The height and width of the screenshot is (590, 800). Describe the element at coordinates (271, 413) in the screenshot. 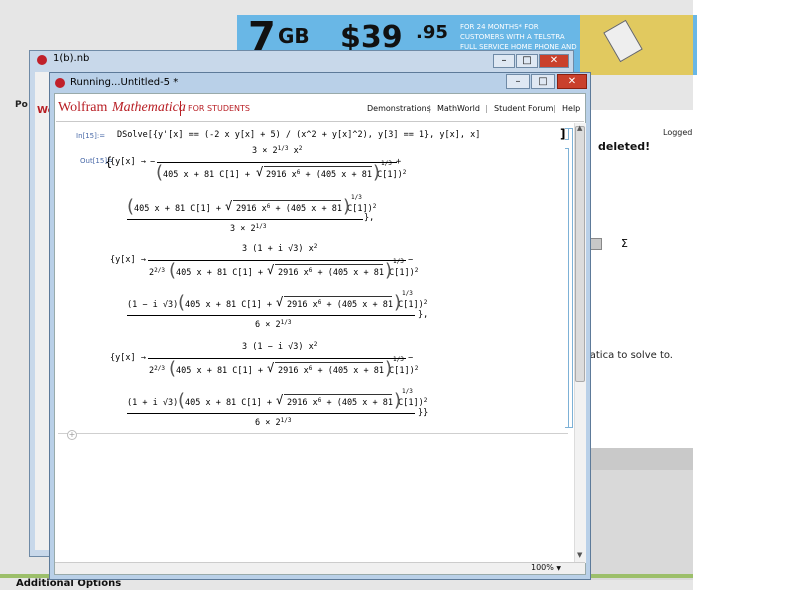

I see `sol3-term2-fraction-bar` at that location.